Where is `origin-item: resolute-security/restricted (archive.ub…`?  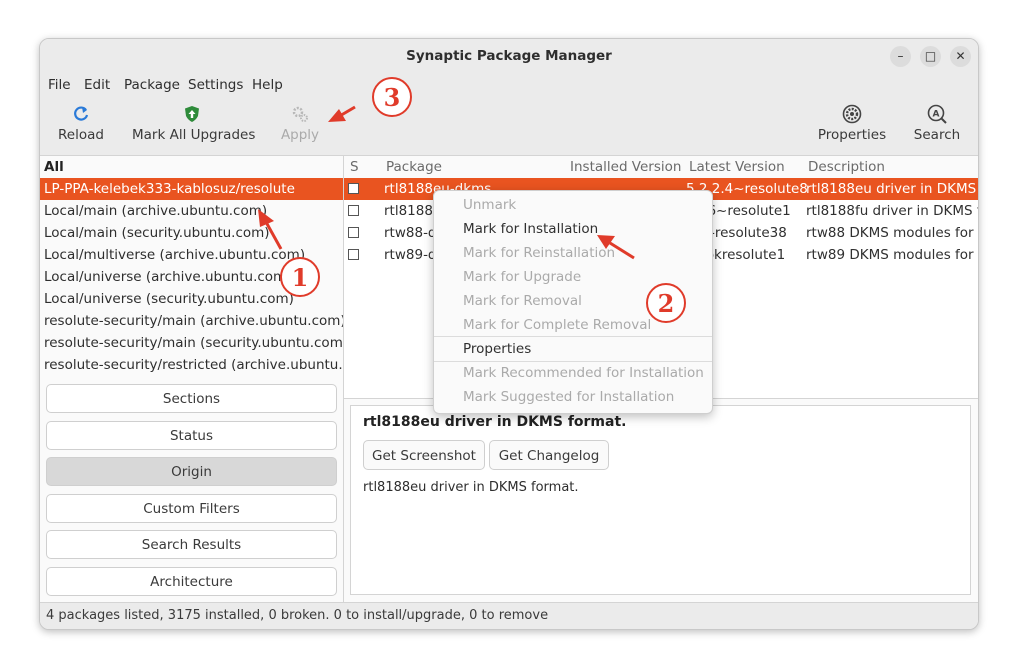 origin-item: resolute-security/restricted (archive.ub… is located at coordinates (191, 365).